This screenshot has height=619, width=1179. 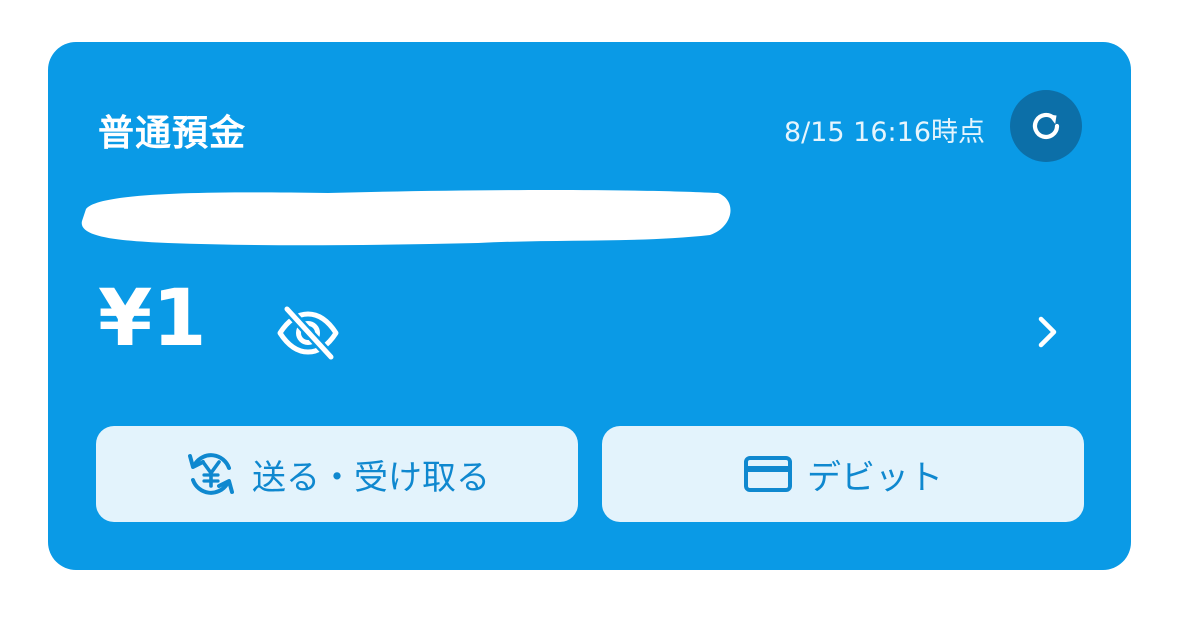 I want to click on chevron-right-icon, so click(x=1047, y=332).